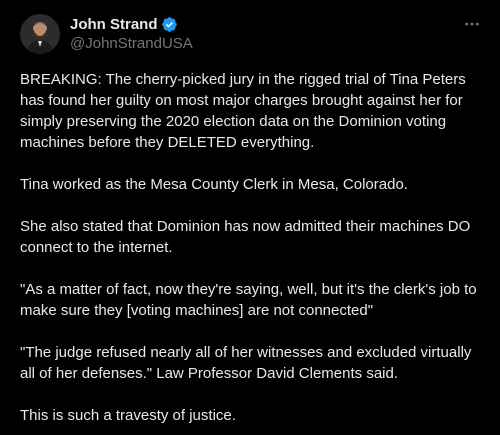 The image size is (500, 435). I want to click on name-row: John Strand, so click(131, 24).